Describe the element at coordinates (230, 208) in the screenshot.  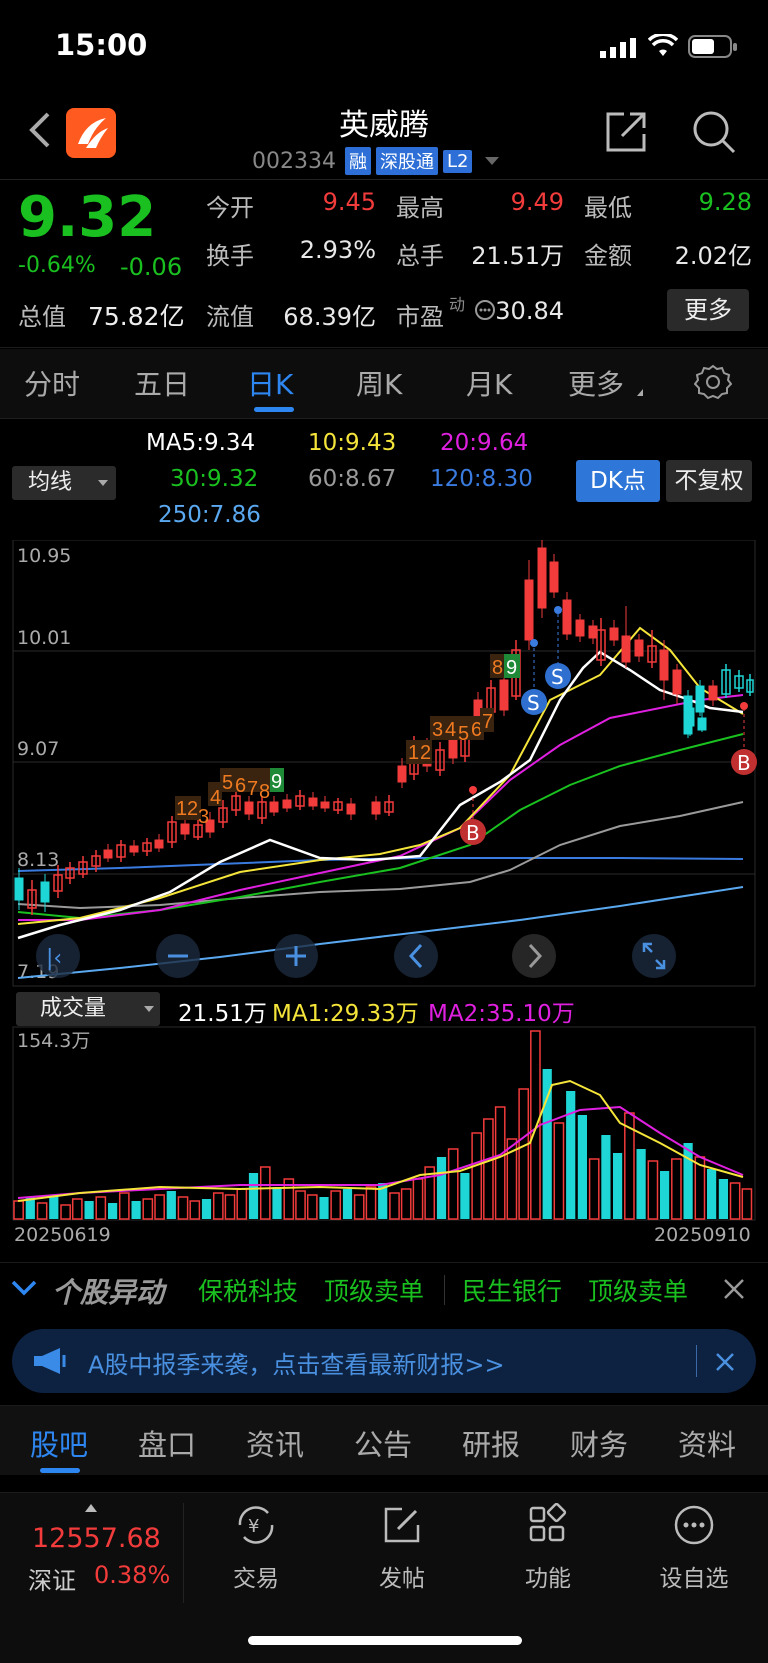
I see `open-label: 今开` at that location.